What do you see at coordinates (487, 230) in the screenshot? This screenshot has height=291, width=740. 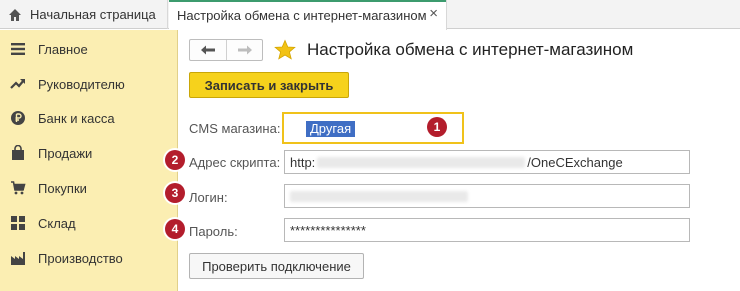 I see `password-input: ***************` at bounding box center [487, 230].